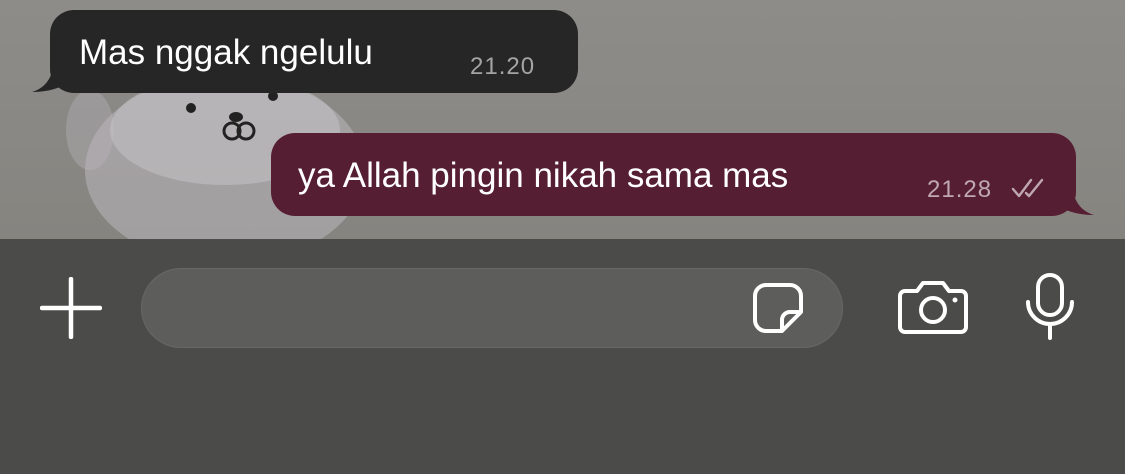 The image size is (1125, 474). I want to click on microphone-icon, so click(1050, 307).